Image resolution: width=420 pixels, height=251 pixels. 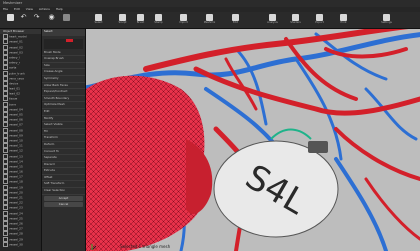 I want to click on property-row: Transform, so click(x=63, y=138).